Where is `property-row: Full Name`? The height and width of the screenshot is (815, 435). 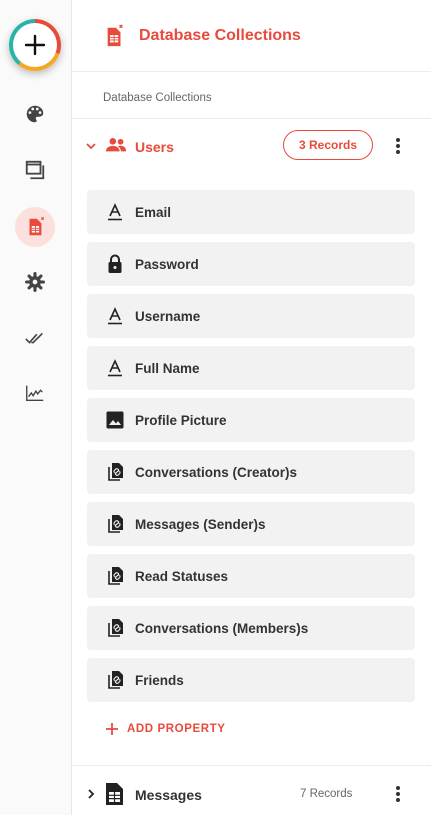
property-row: Full Name is located at coordinates (251, 368).